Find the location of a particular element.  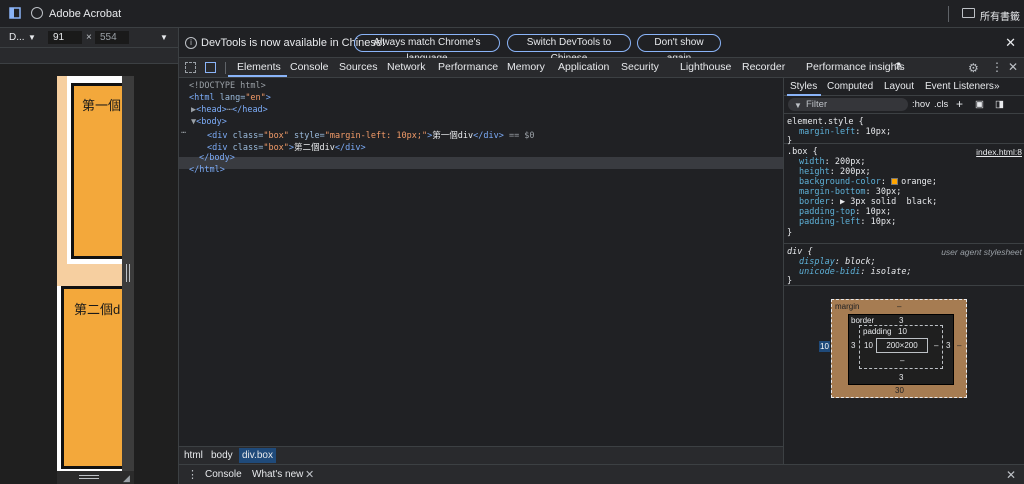

expand-triangle-icon: ▶ is located at coordinates (845, 202).